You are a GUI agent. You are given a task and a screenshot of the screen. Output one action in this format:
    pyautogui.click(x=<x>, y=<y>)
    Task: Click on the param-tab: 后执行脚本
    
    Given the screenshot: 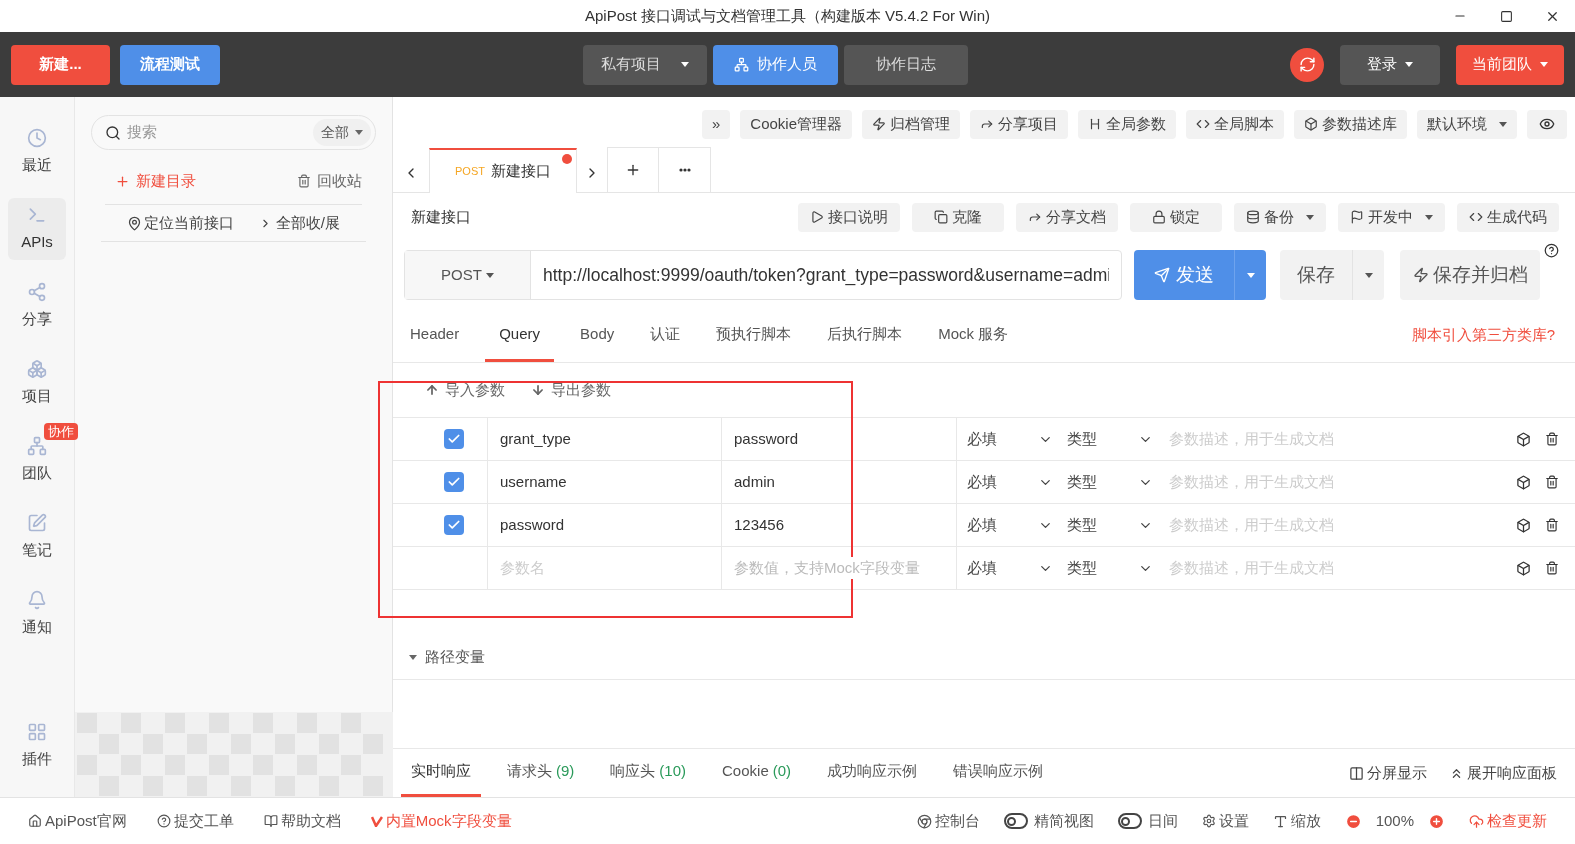 What is the action you would take?
    pyautogui.click(x=865, y=335)
    